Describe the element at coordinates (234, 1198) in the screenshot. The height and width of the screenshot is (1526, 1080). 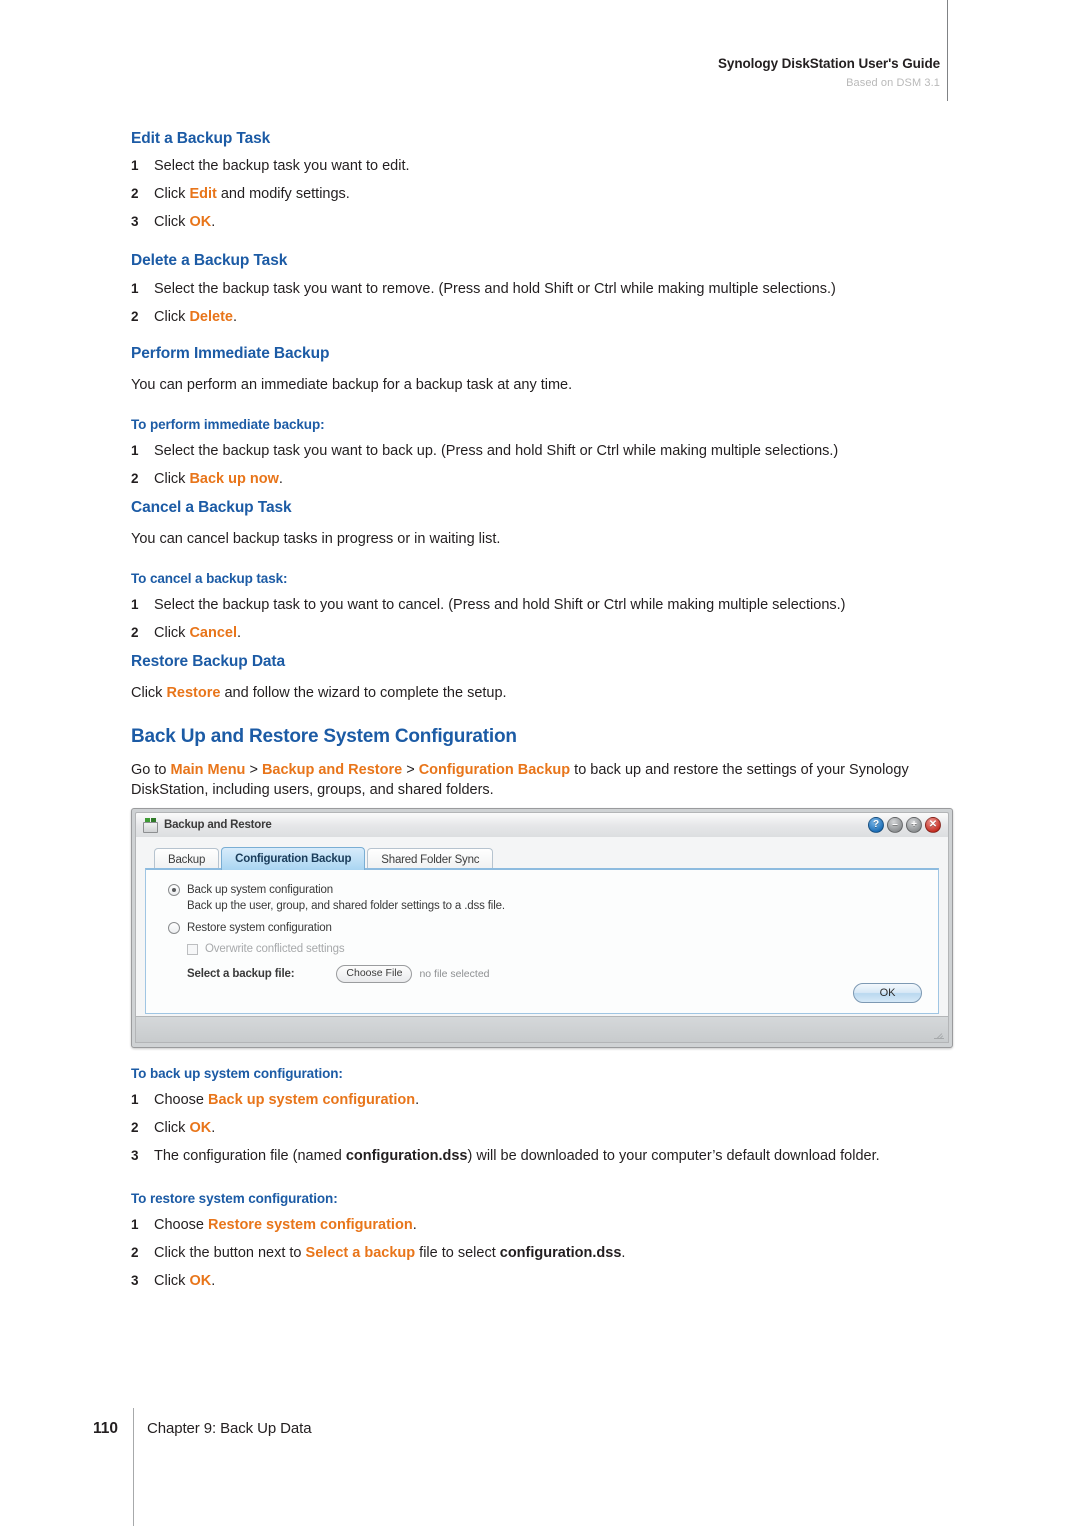
I see `section-subheading: To restore system configuration:` at that location.